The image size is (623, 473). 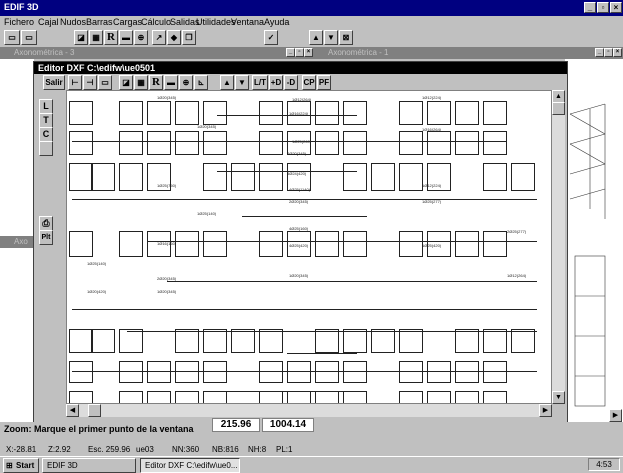 I want to click on plus-d-button: +D, so click(x=276, y=82).